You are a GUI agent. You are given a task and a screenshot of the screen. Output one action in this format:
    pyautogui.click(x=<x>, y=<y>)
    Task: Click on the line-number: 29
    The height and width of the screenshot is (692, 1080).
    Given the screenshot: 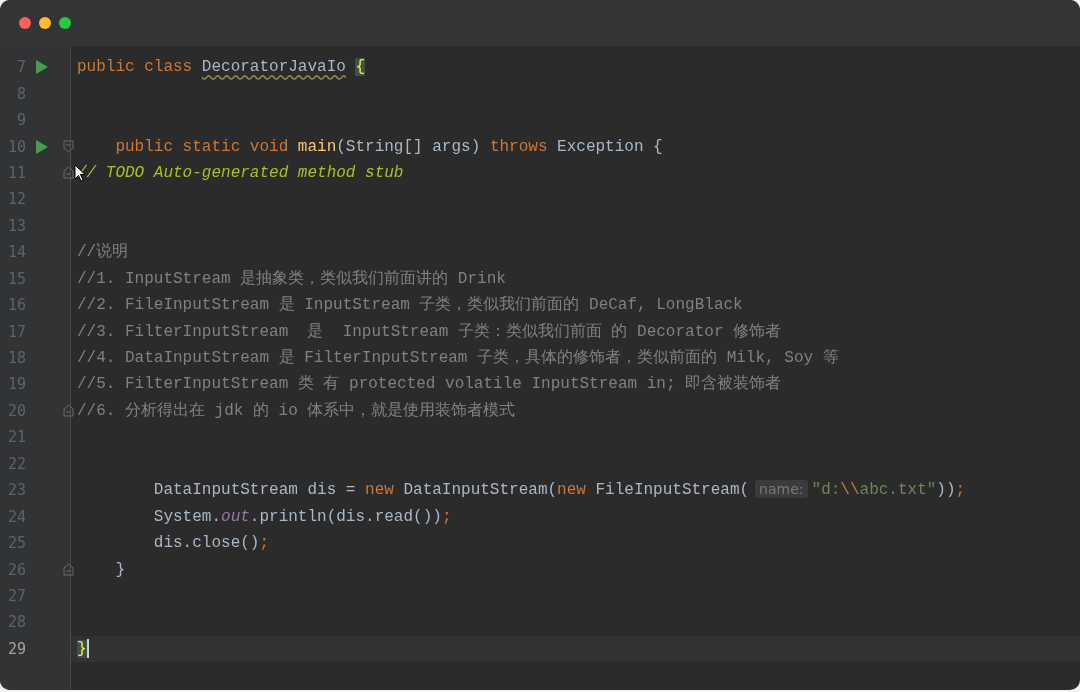 What is the action you would take?
    pyautogui.click(x=16, y=648)
    